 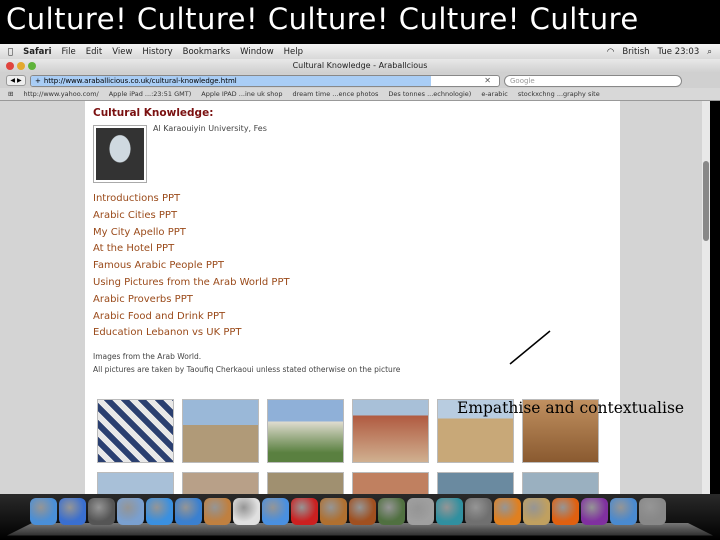 What do you see at coordinates (336, 94) in the screenshot?
I see `bookmark: dream time ...ence photos` at bounding box center [336, 94].